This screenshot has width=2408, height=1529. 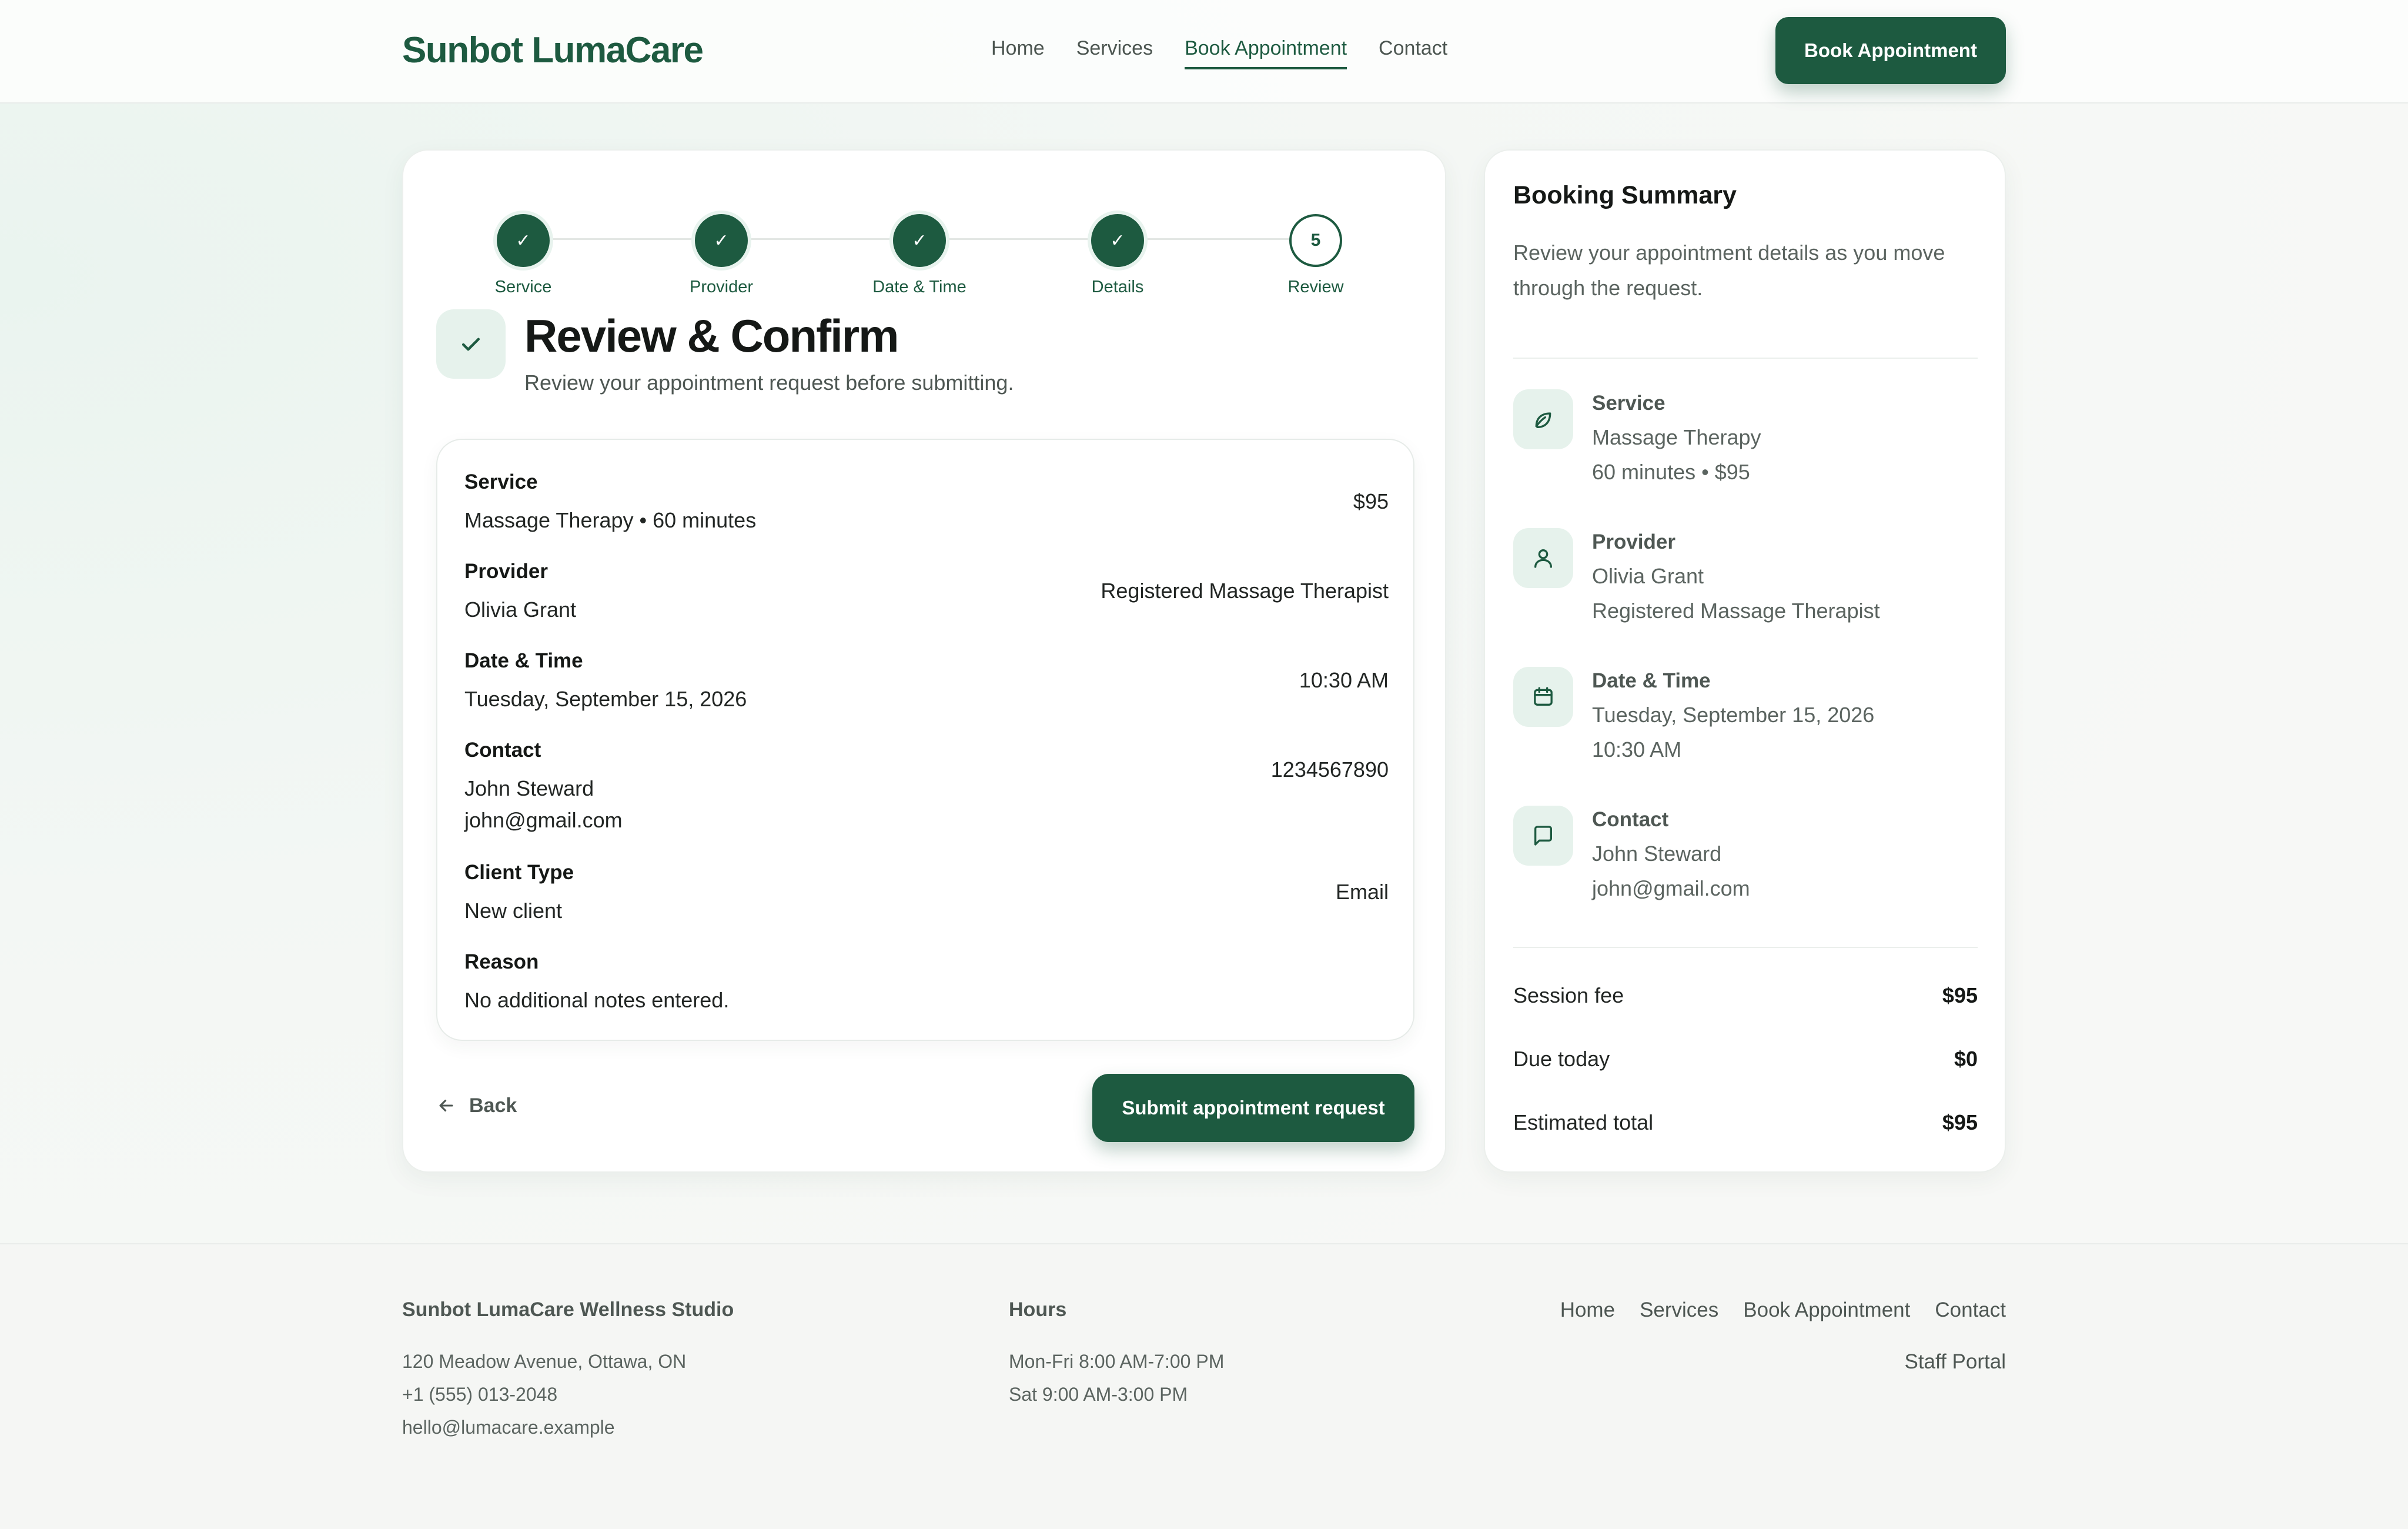 I want to click on nav-contact: Contact, so click(x=1413, y=52).